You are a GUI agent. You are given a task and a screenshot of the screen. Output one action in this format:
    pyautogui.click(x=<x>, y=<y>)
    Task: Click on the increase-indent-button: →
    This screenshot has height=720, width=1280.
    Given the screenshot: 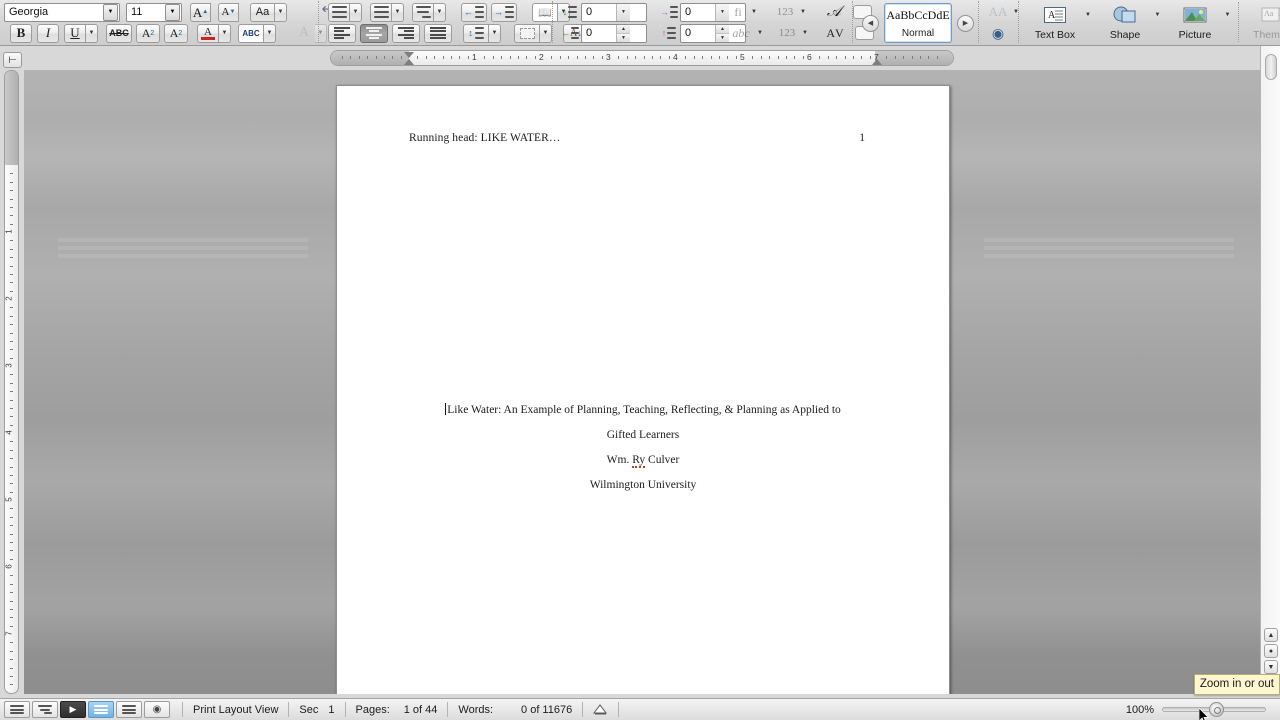 What is the action you would take?
    pyautogui.click(x=504, y=12)
    